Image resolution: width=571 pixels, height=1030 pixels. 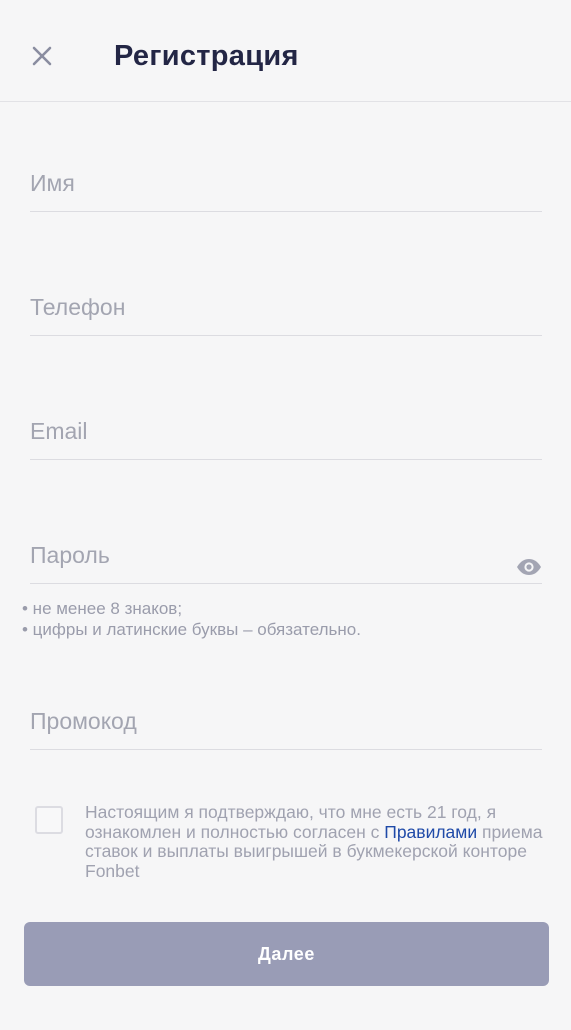 I want to click on password-hint-chars: • цифры и латинские буквы – обязательно., so click(x=191, y=629).